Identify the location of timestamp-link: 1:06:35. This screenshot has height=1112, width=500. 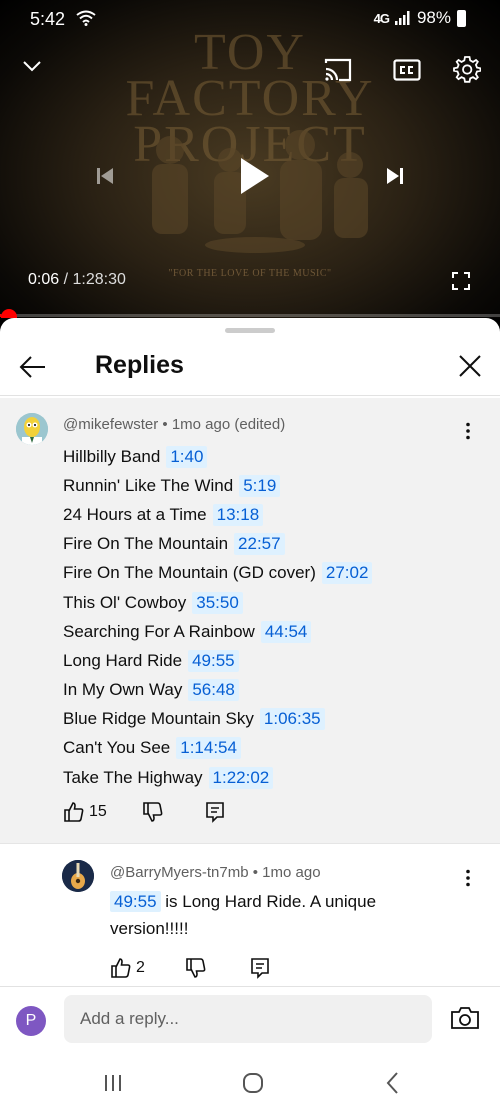
(292, 719).